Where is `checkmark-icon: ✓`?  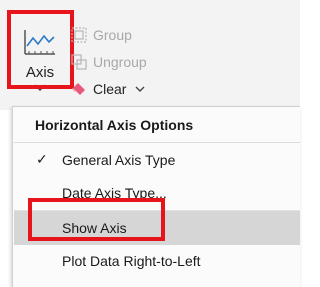 checkmark-icon: ✓ is located at coordinates (42, 159).